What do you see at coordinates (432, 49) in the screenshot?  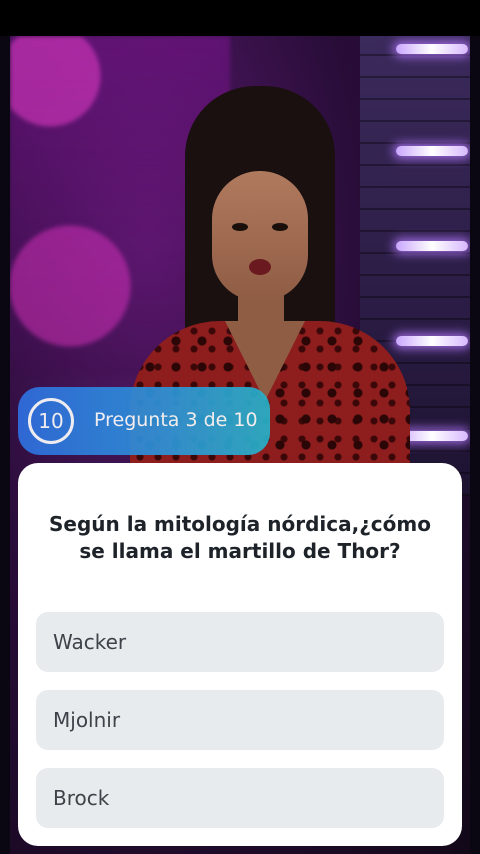 I see `neon-light` at bounding box center [432, 49].